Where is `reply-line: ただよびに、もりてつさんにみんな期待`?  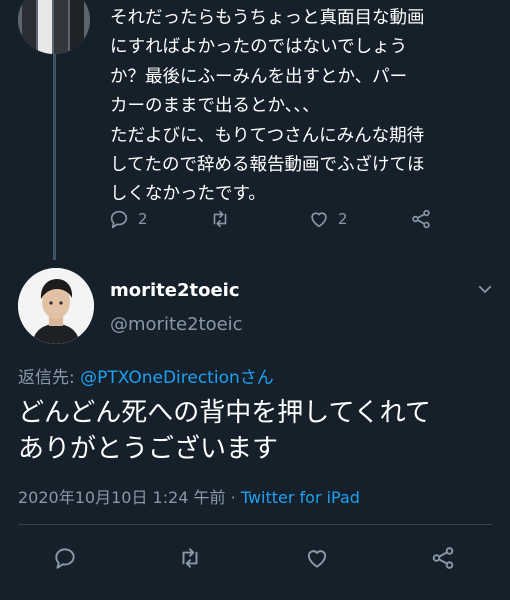 reply-line: ただよびに、もりてつさんにみんな期待 is located at coordinates (267, 135).